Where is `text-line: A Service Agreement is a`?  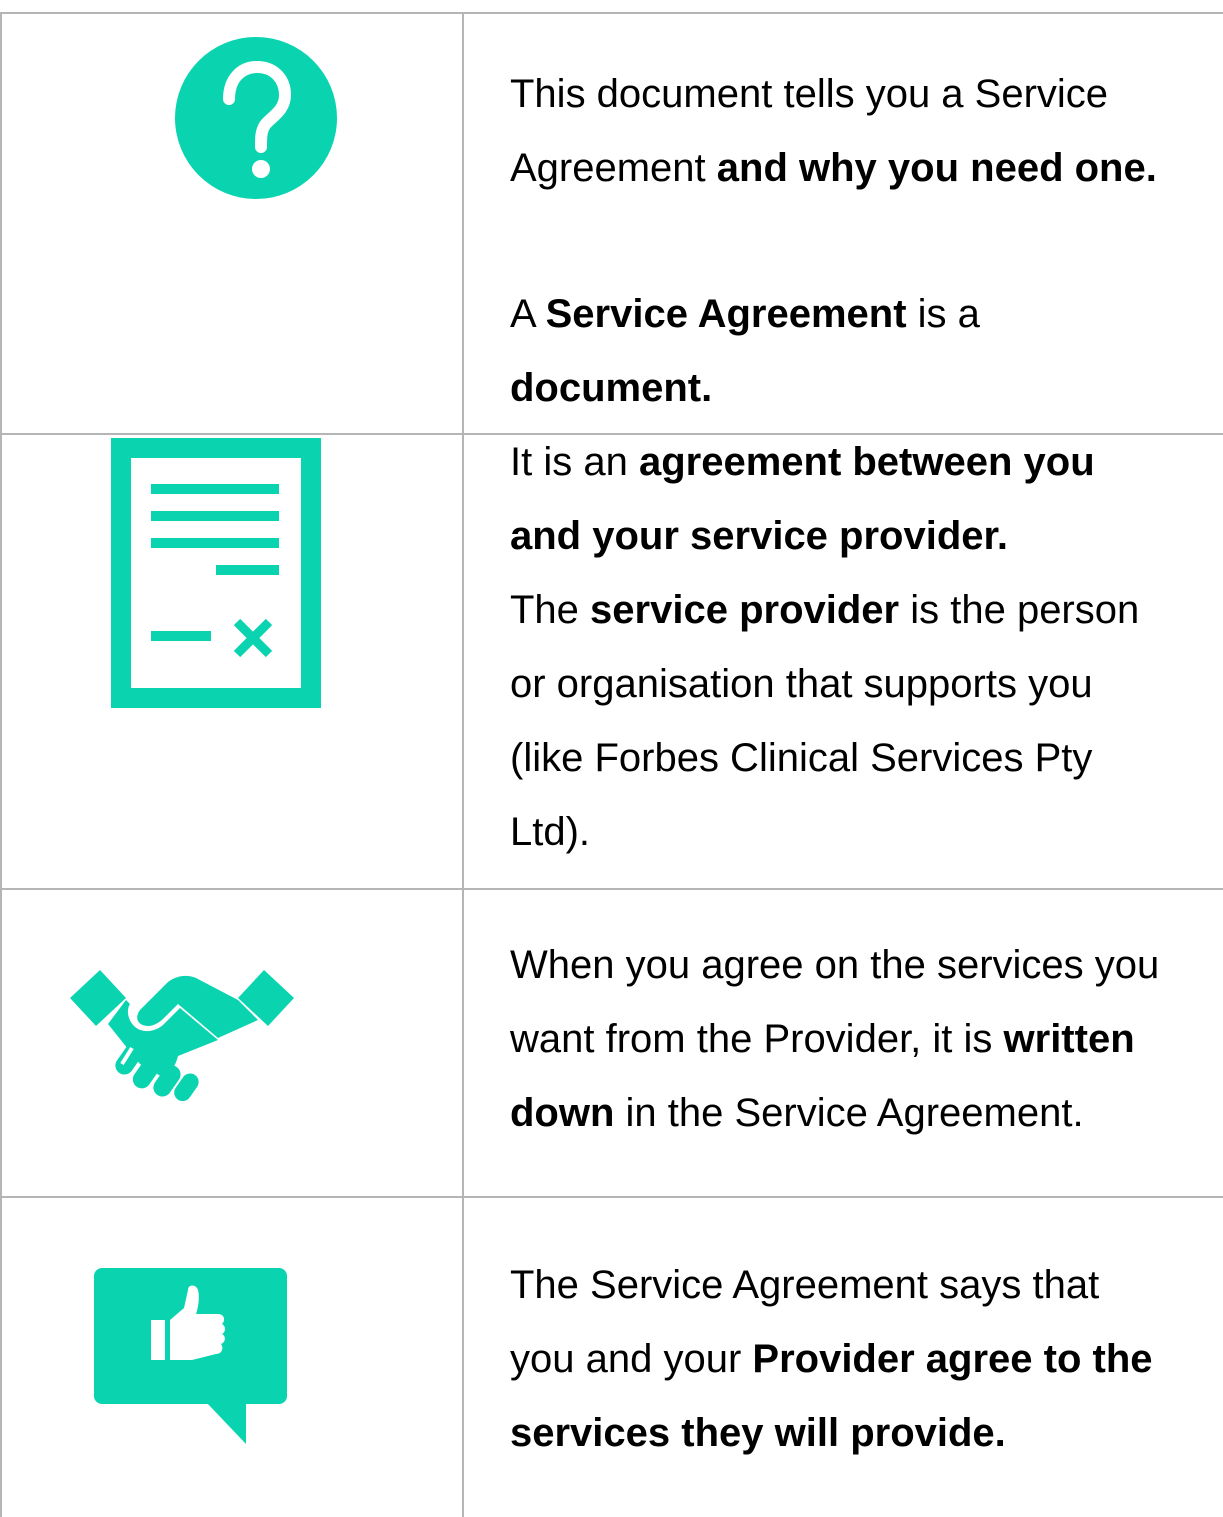
text-line: A Service Agreement is a is located at coordinates (824, 314).